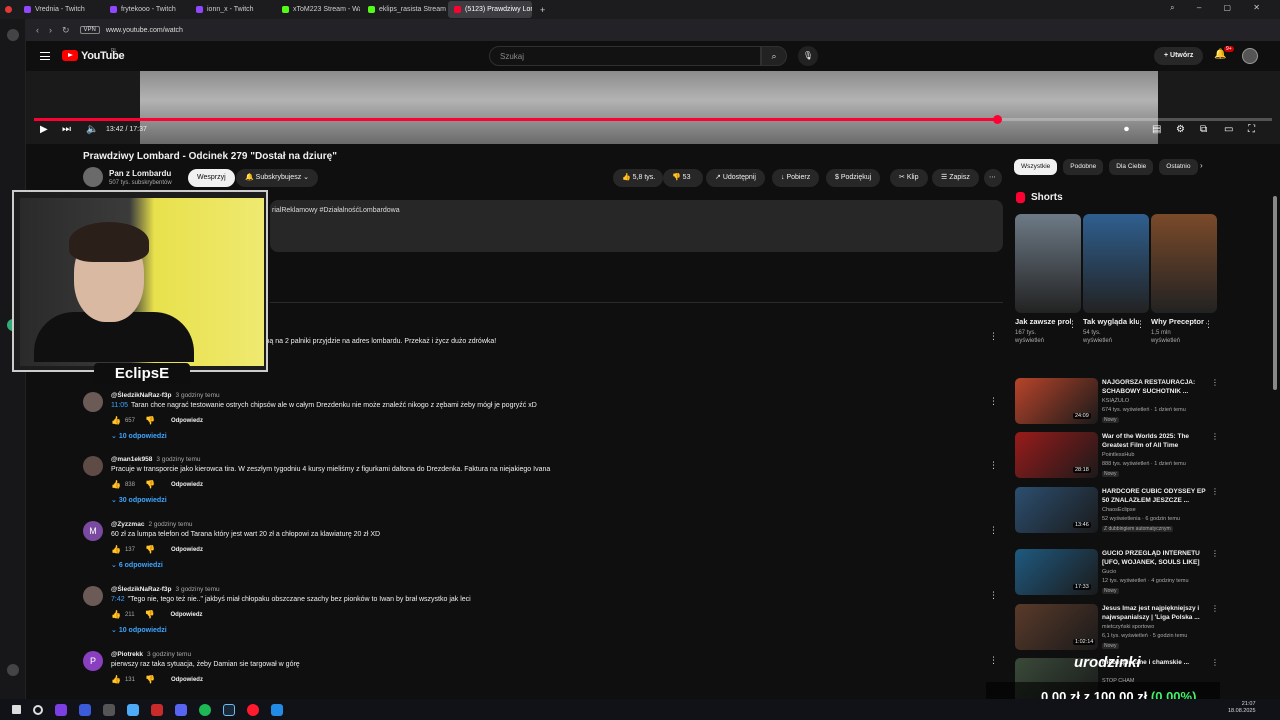 The image size is (1280, 720). I want to click on page-scrollbar, so click(1275, 293).